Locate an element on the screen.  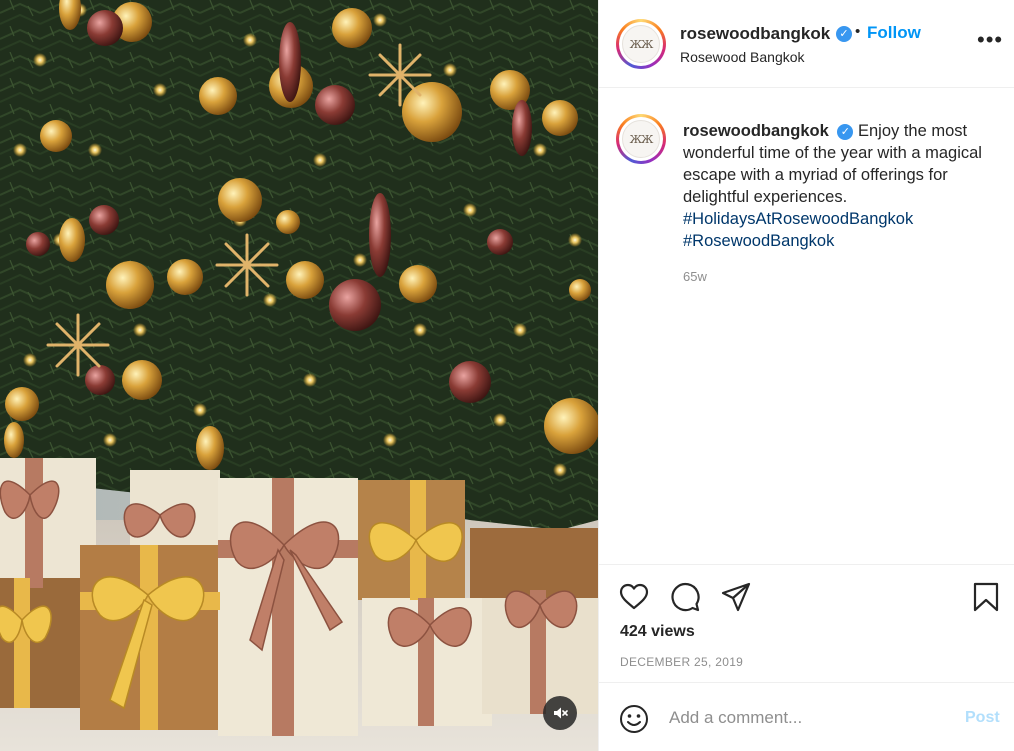
heart-icon is located at coordinates (634, 597).